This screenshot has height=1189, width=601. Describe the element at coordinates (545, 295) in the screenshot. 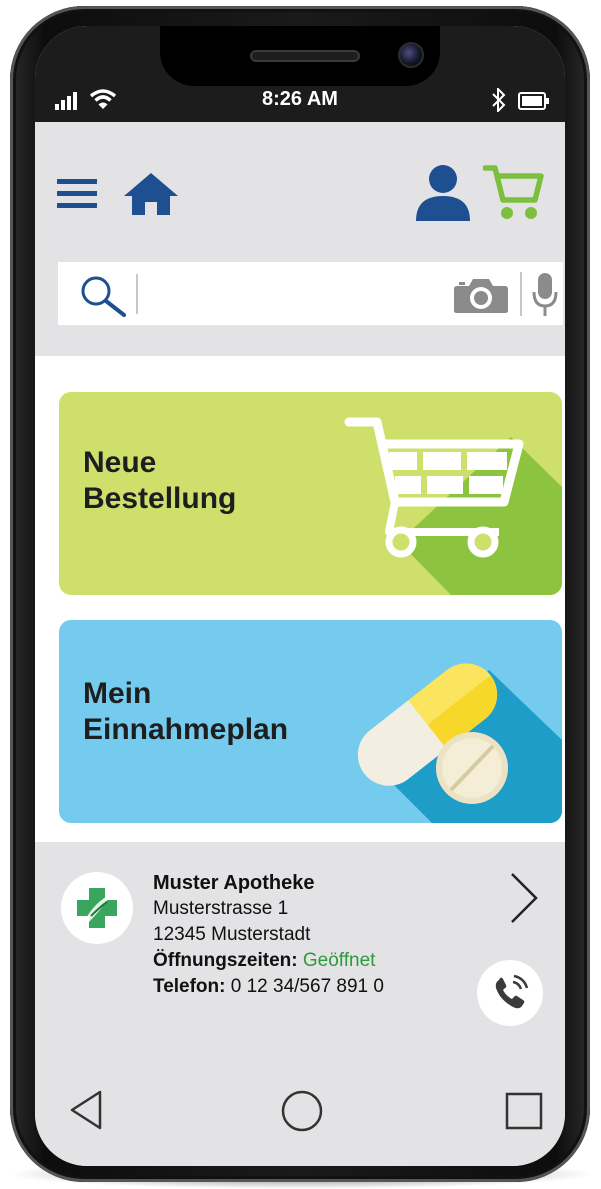

I see `microphone-icon` at that location.